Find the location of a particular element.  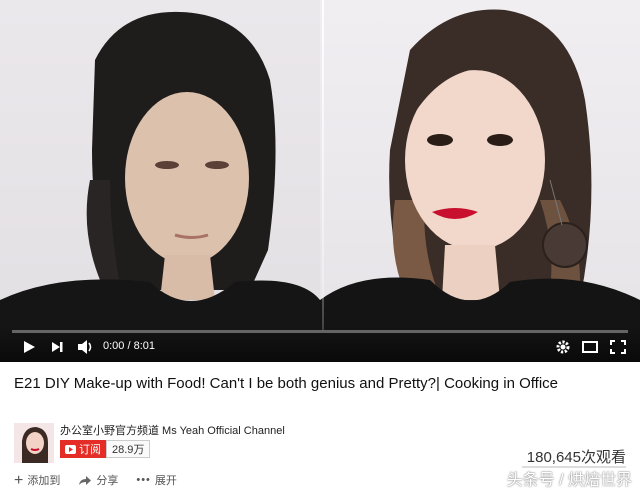

avatar-image is located at coordinates (34, 443).